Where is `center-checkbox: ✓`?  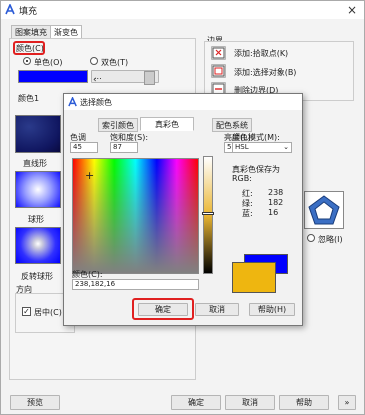 center-checkbox: ✓ is located at coordinates (26, 311).